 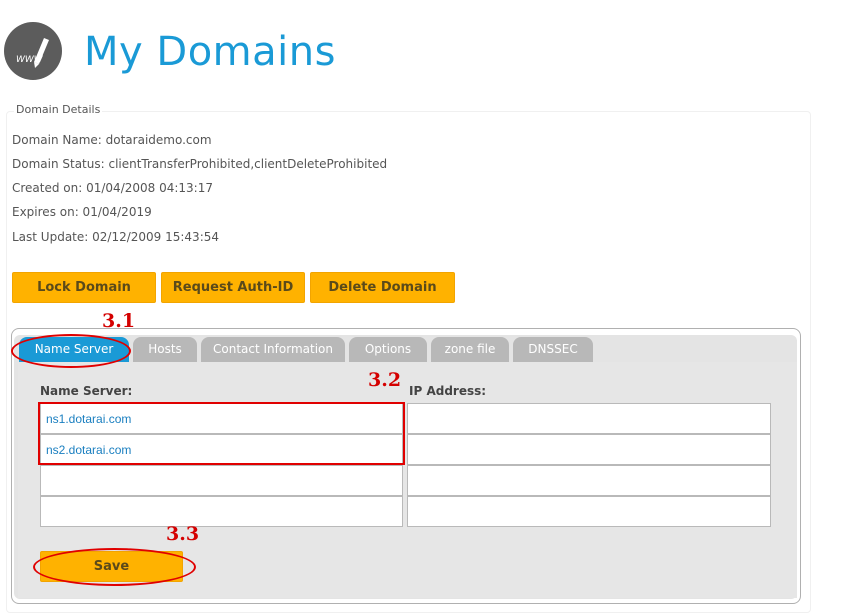 I want to click on created-on-text: Created on: 01/04/2008 04:13:17, so click(x=112, y=188).